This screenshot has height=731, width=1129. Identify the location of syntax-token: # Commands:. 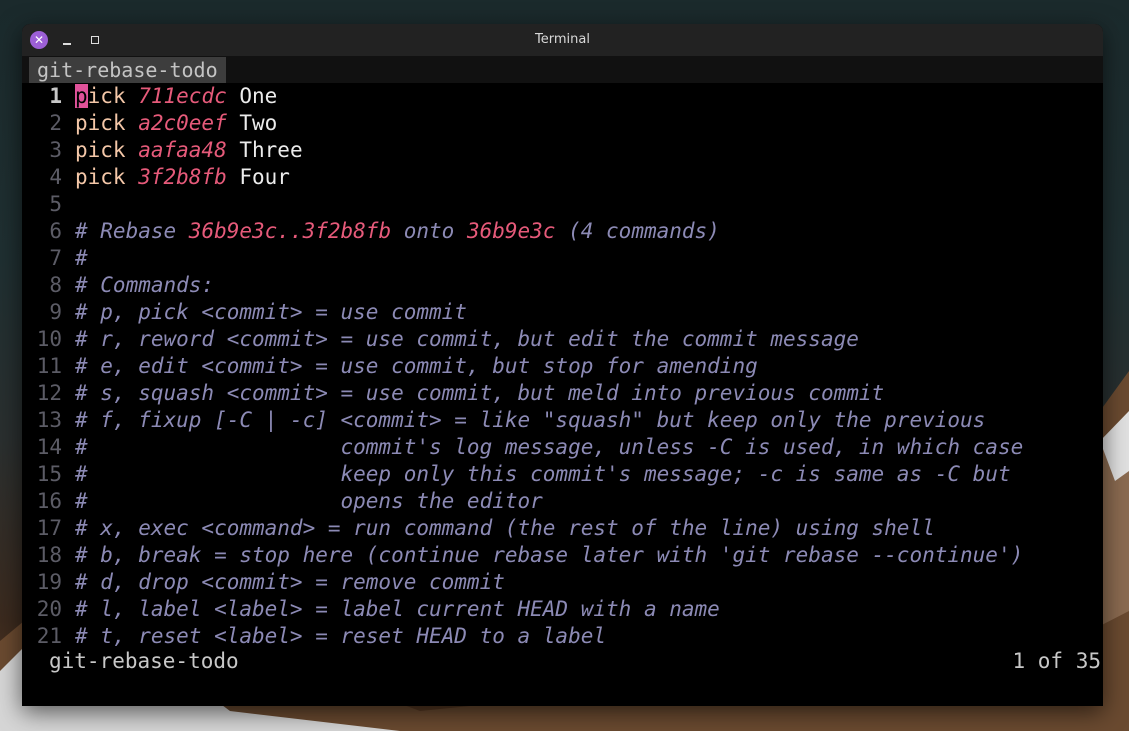
(145, 285).